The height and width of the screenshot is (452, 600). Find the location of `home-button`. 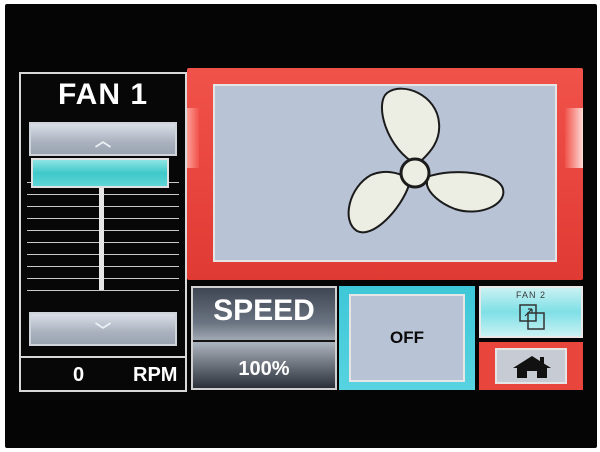

home-button is located at coordinates (531, 366).